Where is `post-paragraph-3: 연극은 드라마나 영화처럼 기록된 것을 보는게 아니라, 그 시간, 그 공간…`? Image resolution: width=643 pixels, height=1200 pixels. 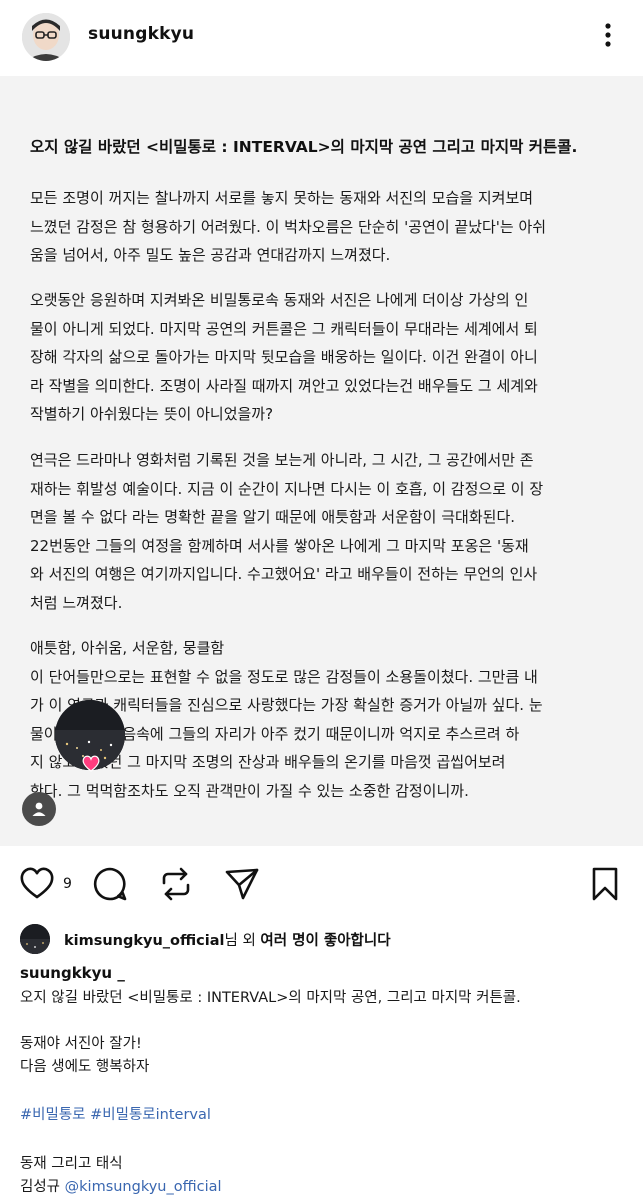 post-paragraph-3: 연극은 드라마나 영화처럼 기록된 것을 보는게 아니라, 그 시간, 그 공간… is located at coordinates (325, 531).